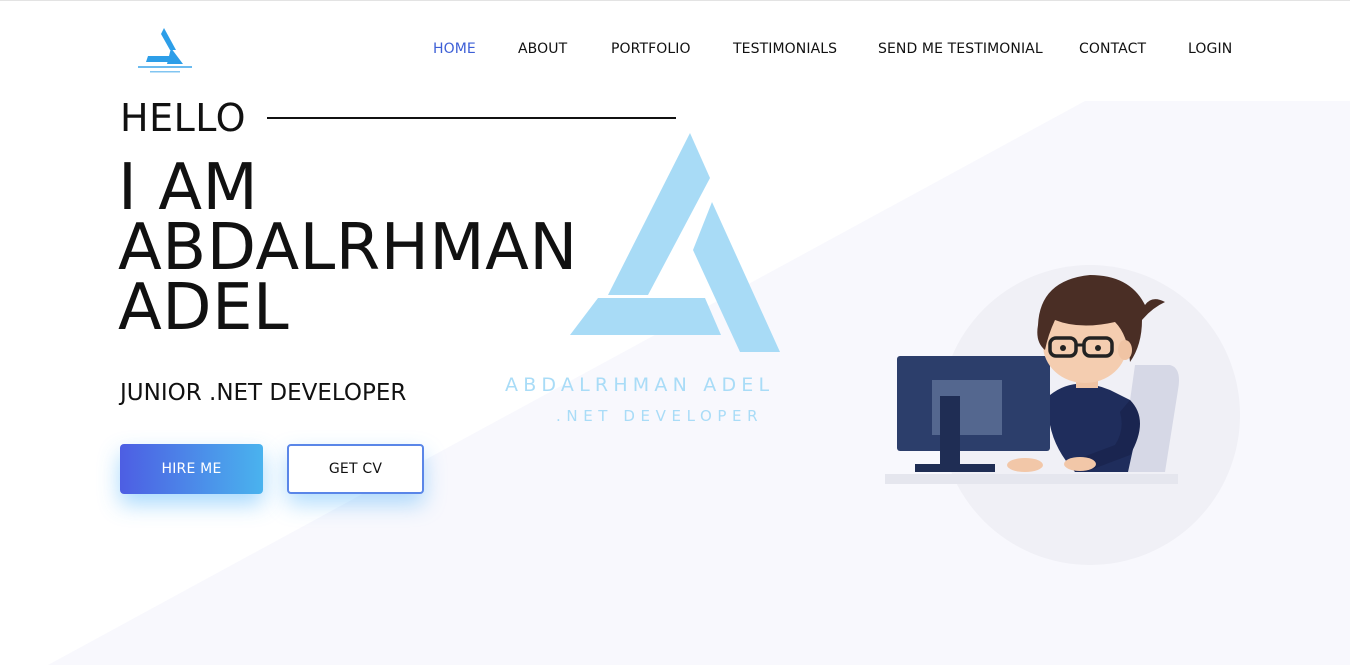 The width and height of the screenshot is (1350, 665). Describe the element at coordinates (183, 118) in the screenshot. I see `hero-greeting: HELLO` at that location.